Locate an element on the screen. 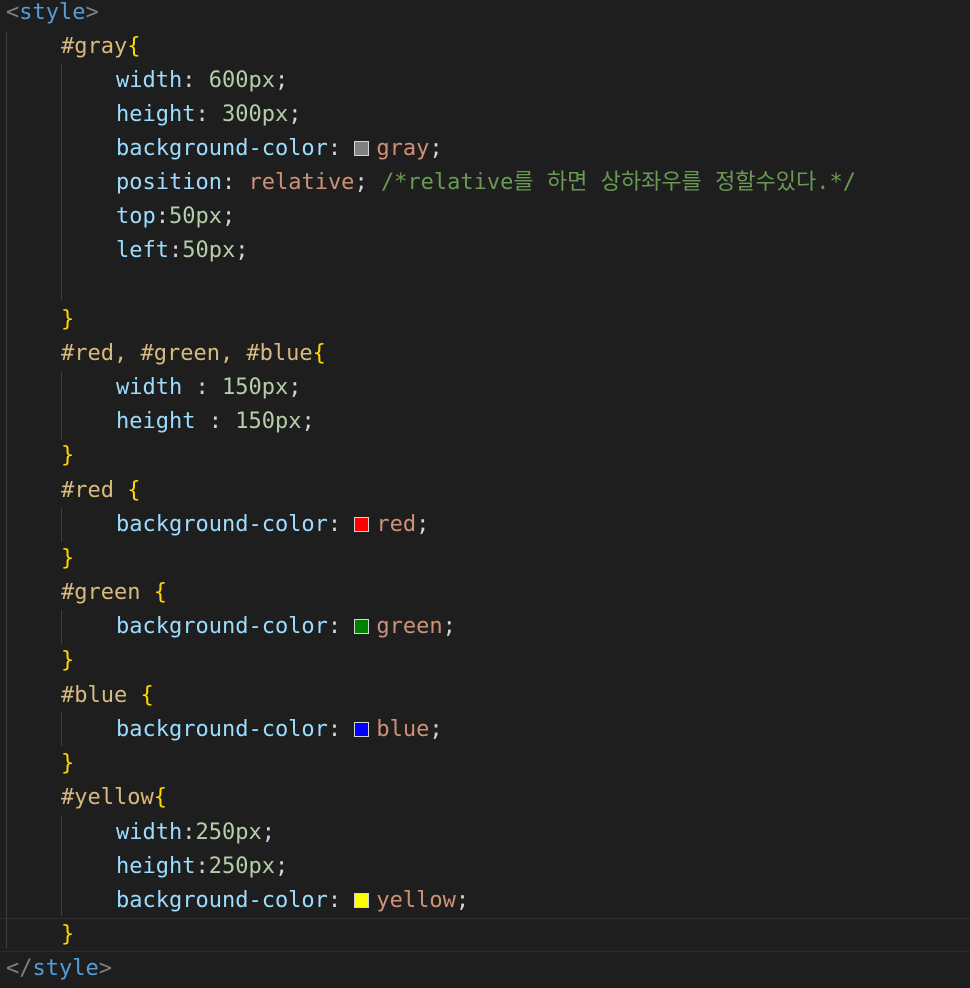  code-line-gray-left: left:50px; is located at coordinates (182, 251).